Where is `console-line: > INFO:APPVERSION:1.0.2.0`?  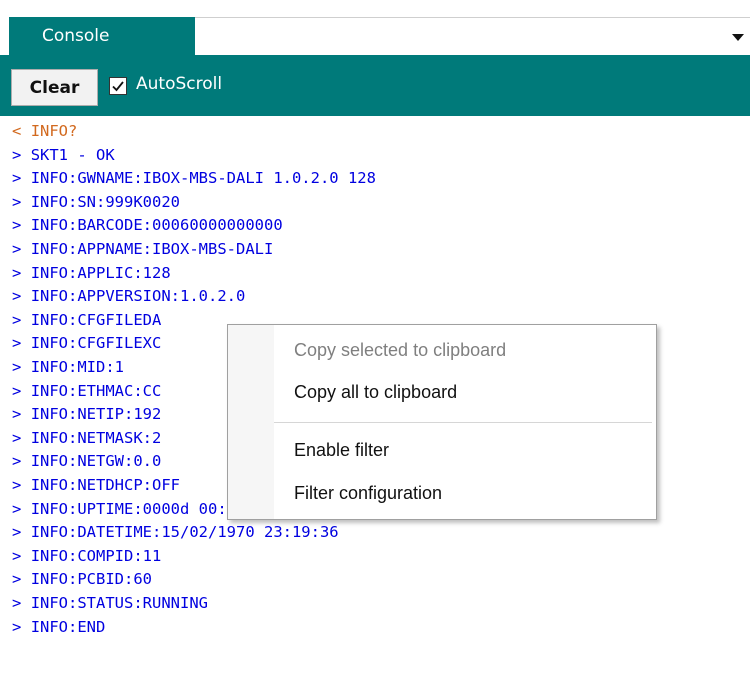 console-line: > INFO:APPVERSION:1.0.2.0 is located at coordinates (128, 296).